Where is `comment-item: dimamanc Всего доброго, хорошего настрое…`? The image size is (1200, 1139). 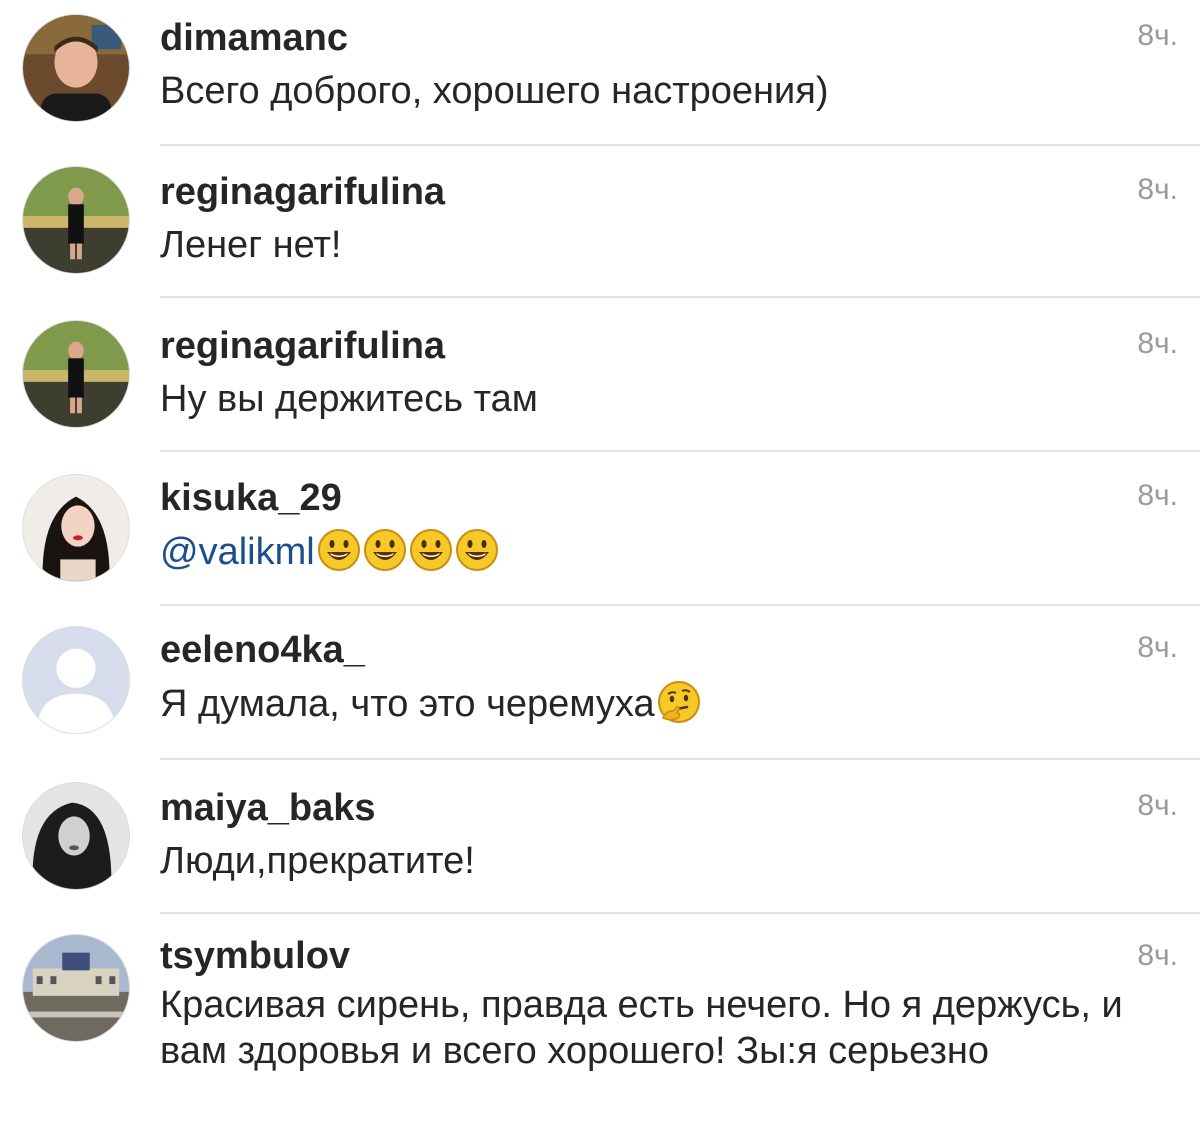
comment-item: dimamanc Всего доброго, хорошего настрое… is located at coordinates (600, 73).